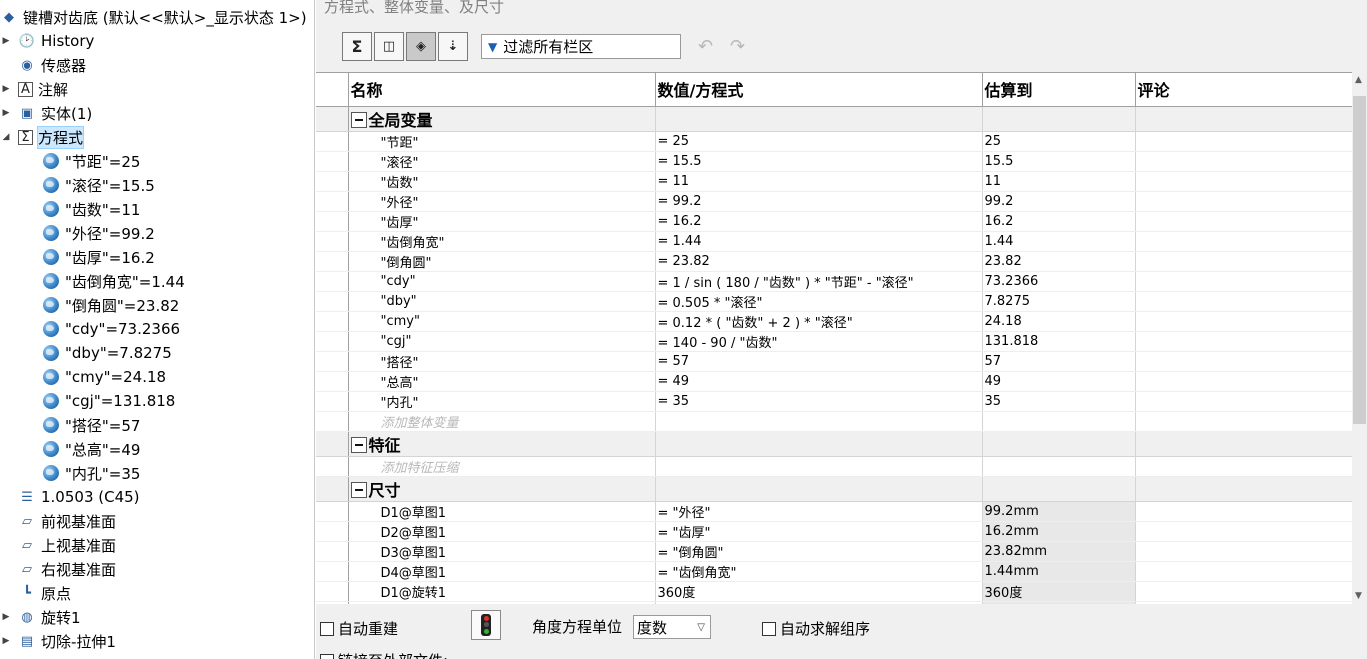  I want to click on sketch-equation-view-button: ◫, so click(389, 46).